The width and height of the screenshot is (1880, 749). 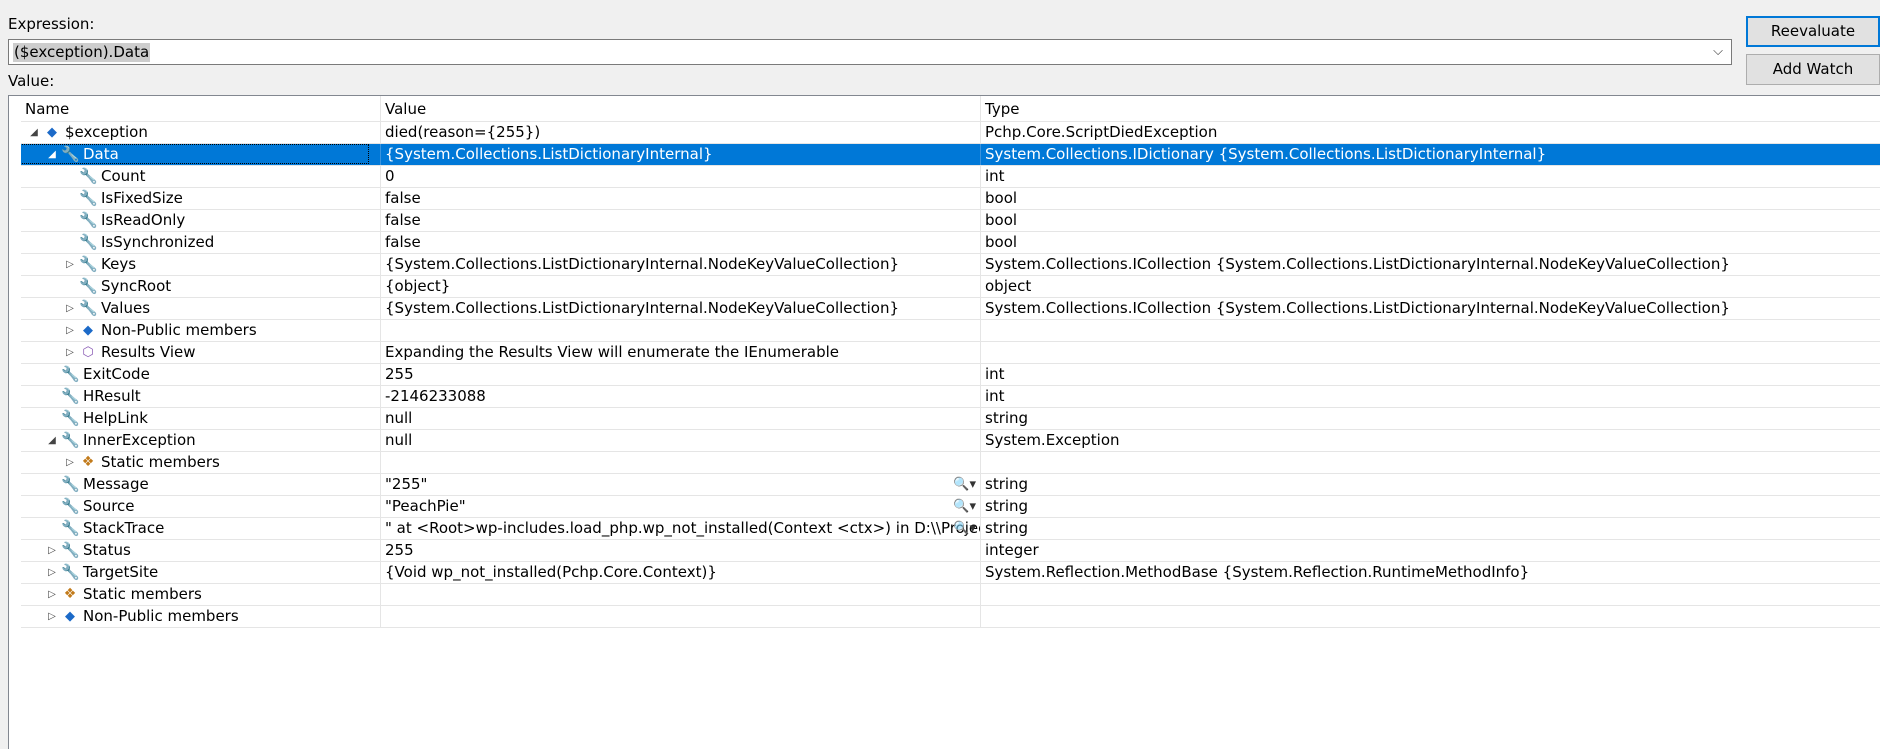 I want to click on text-visualizer-icon: 🔍▾, so click(x=964, y=528).